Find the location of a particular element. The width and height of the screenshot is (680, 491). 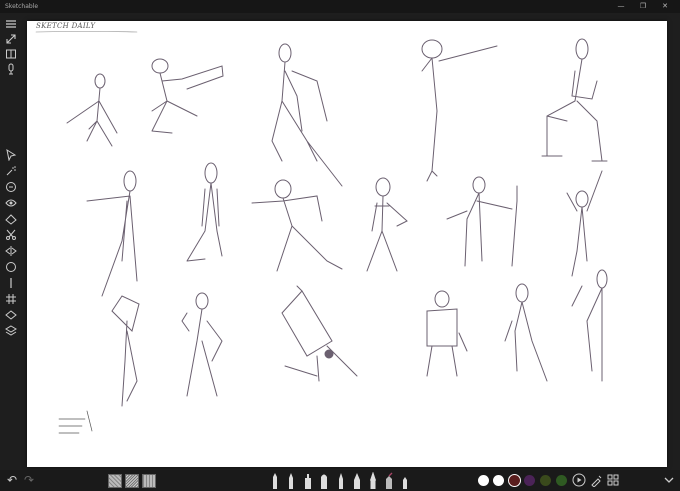

fountain-pen-brush is located at coordinates (373, 480).